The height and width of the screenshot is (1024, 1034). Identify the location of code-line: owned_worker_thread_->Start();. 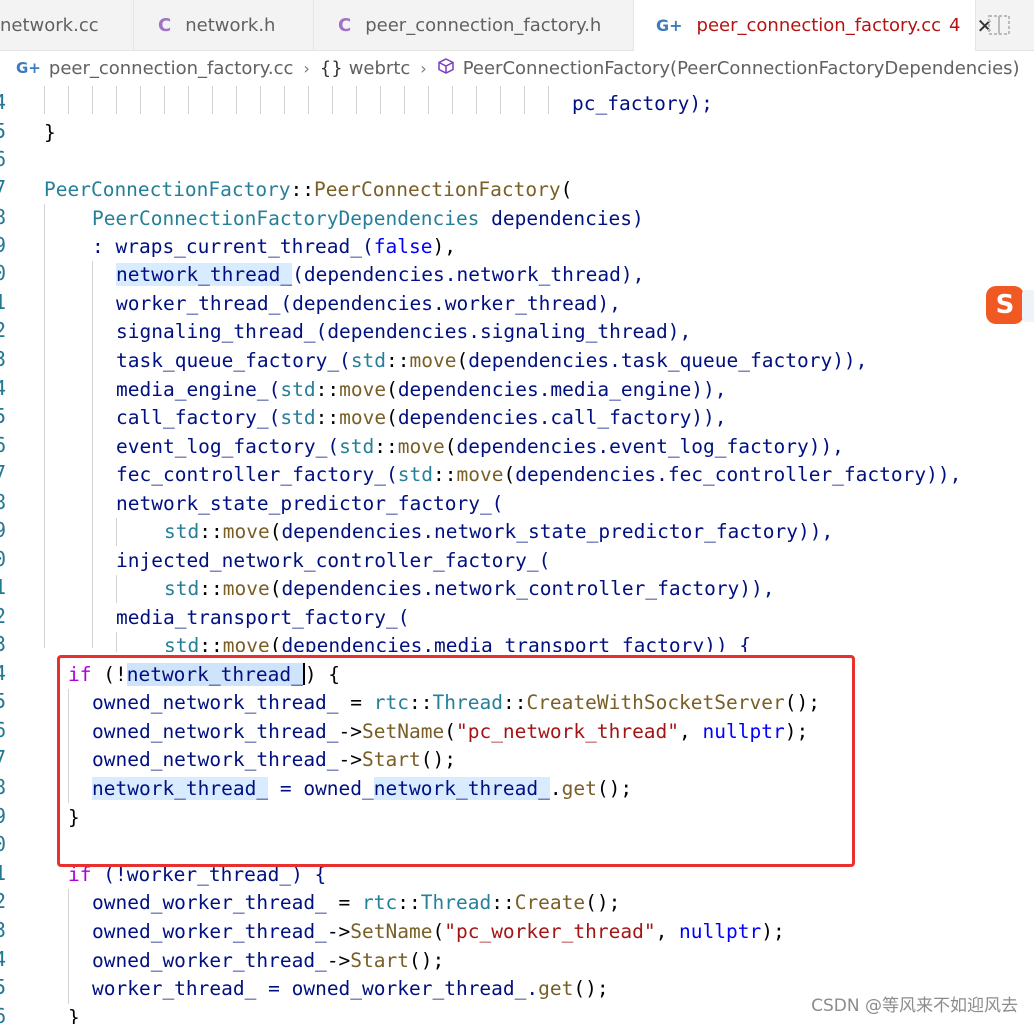
(268, 960).